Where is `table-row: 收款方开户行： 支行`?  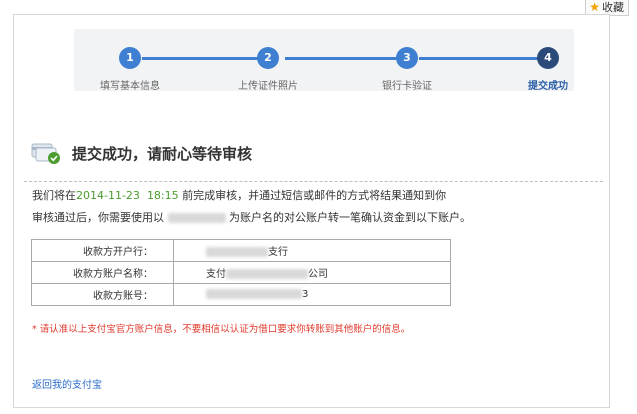
table-row: 收款方开户行： 支行 is located at coordinates (241, 250).